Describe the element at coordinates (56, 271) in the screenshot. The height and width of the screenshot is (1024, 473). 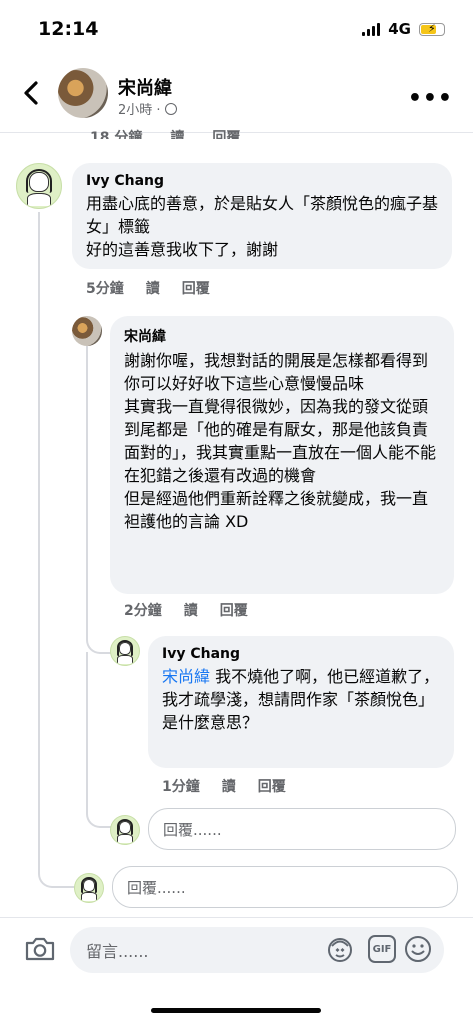
I see `thread-line-outer` at that location.